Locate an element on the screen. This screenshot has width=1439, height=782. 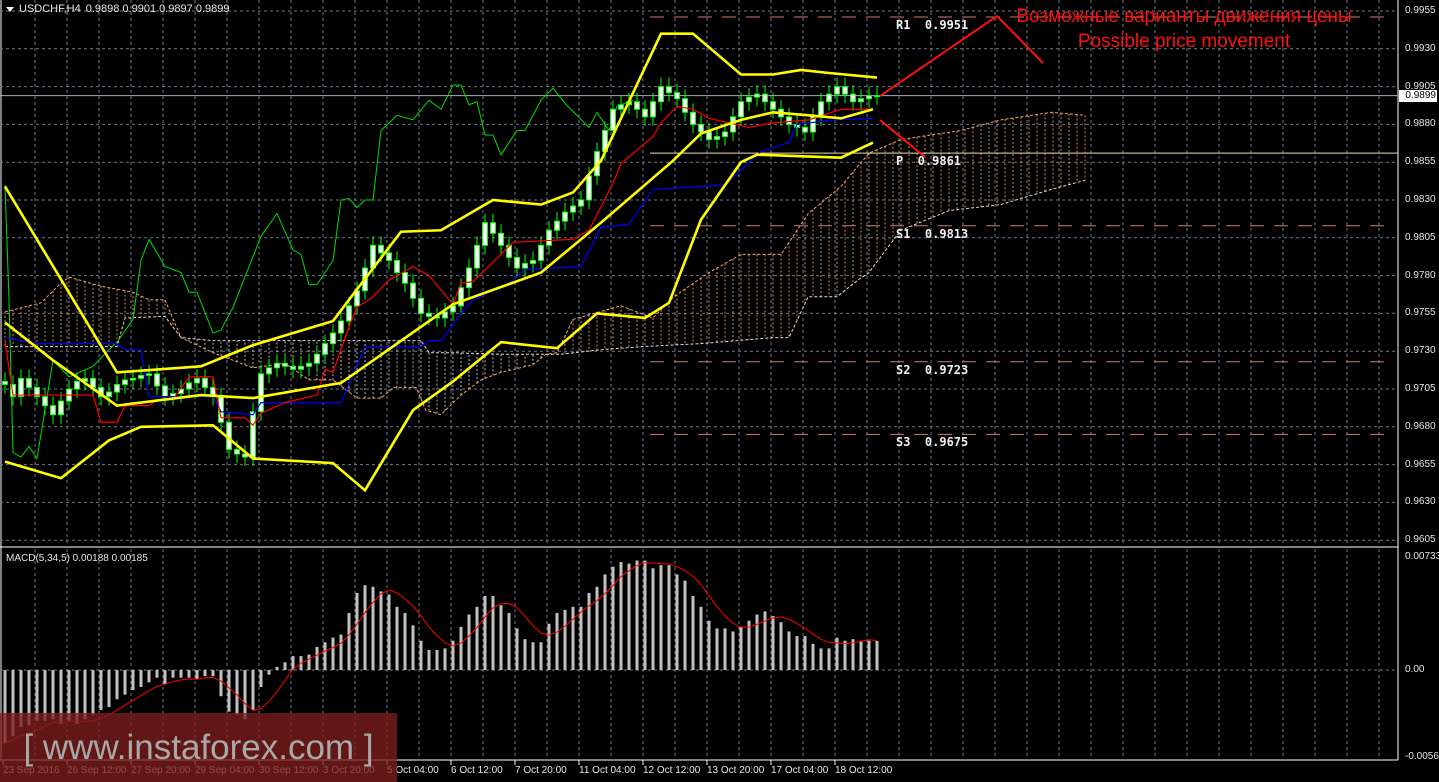
time-axis-label: 12 Oct 12:00 is located at coordinates (672, 770).